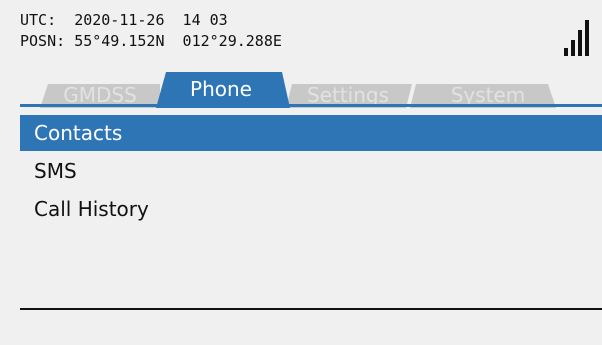  Describe the element at coordinates (43, 41) in the screenshot. I see `position-label: POSN:` at that location.